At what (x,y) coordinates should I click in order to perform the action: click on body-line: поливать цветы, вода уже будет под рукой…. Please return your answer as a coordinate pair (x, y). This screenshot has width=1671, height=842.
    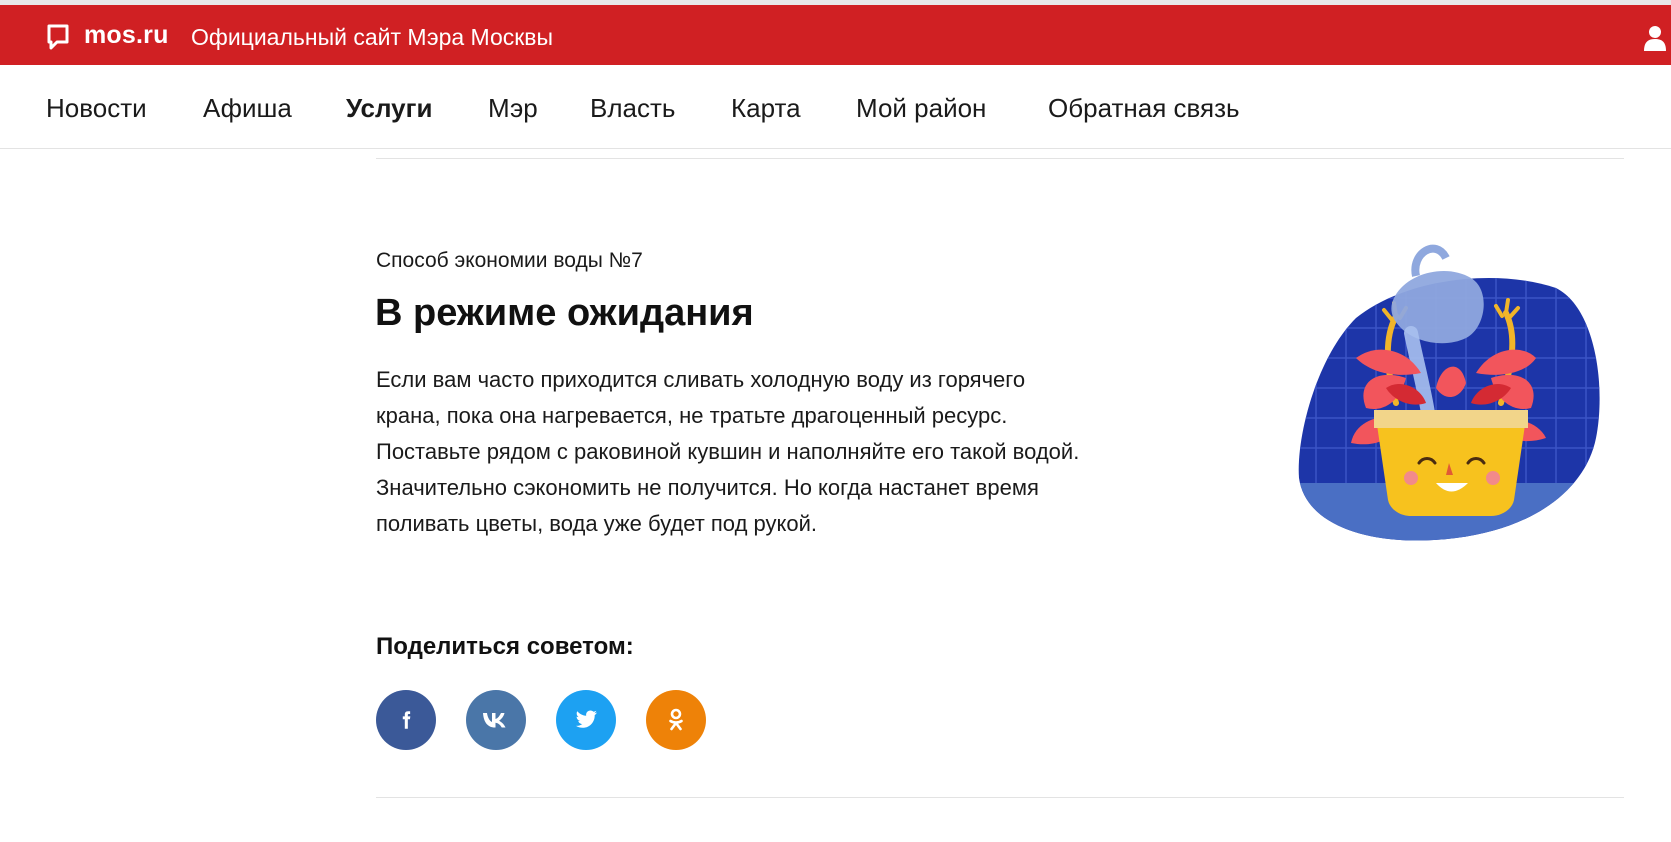
    Looking at the image, I should click on (597, 523).